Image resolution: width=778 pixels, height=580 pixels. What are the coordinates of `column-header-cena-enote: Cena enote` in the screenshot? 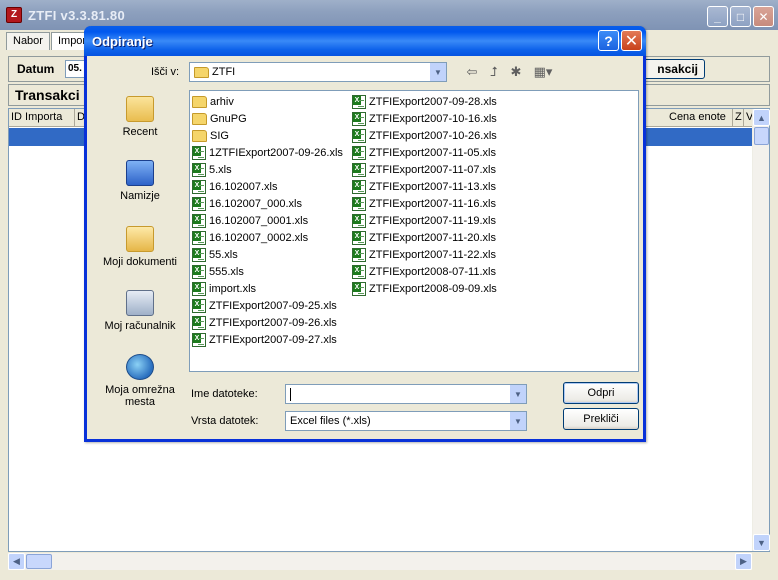 It's located at (700, 118).